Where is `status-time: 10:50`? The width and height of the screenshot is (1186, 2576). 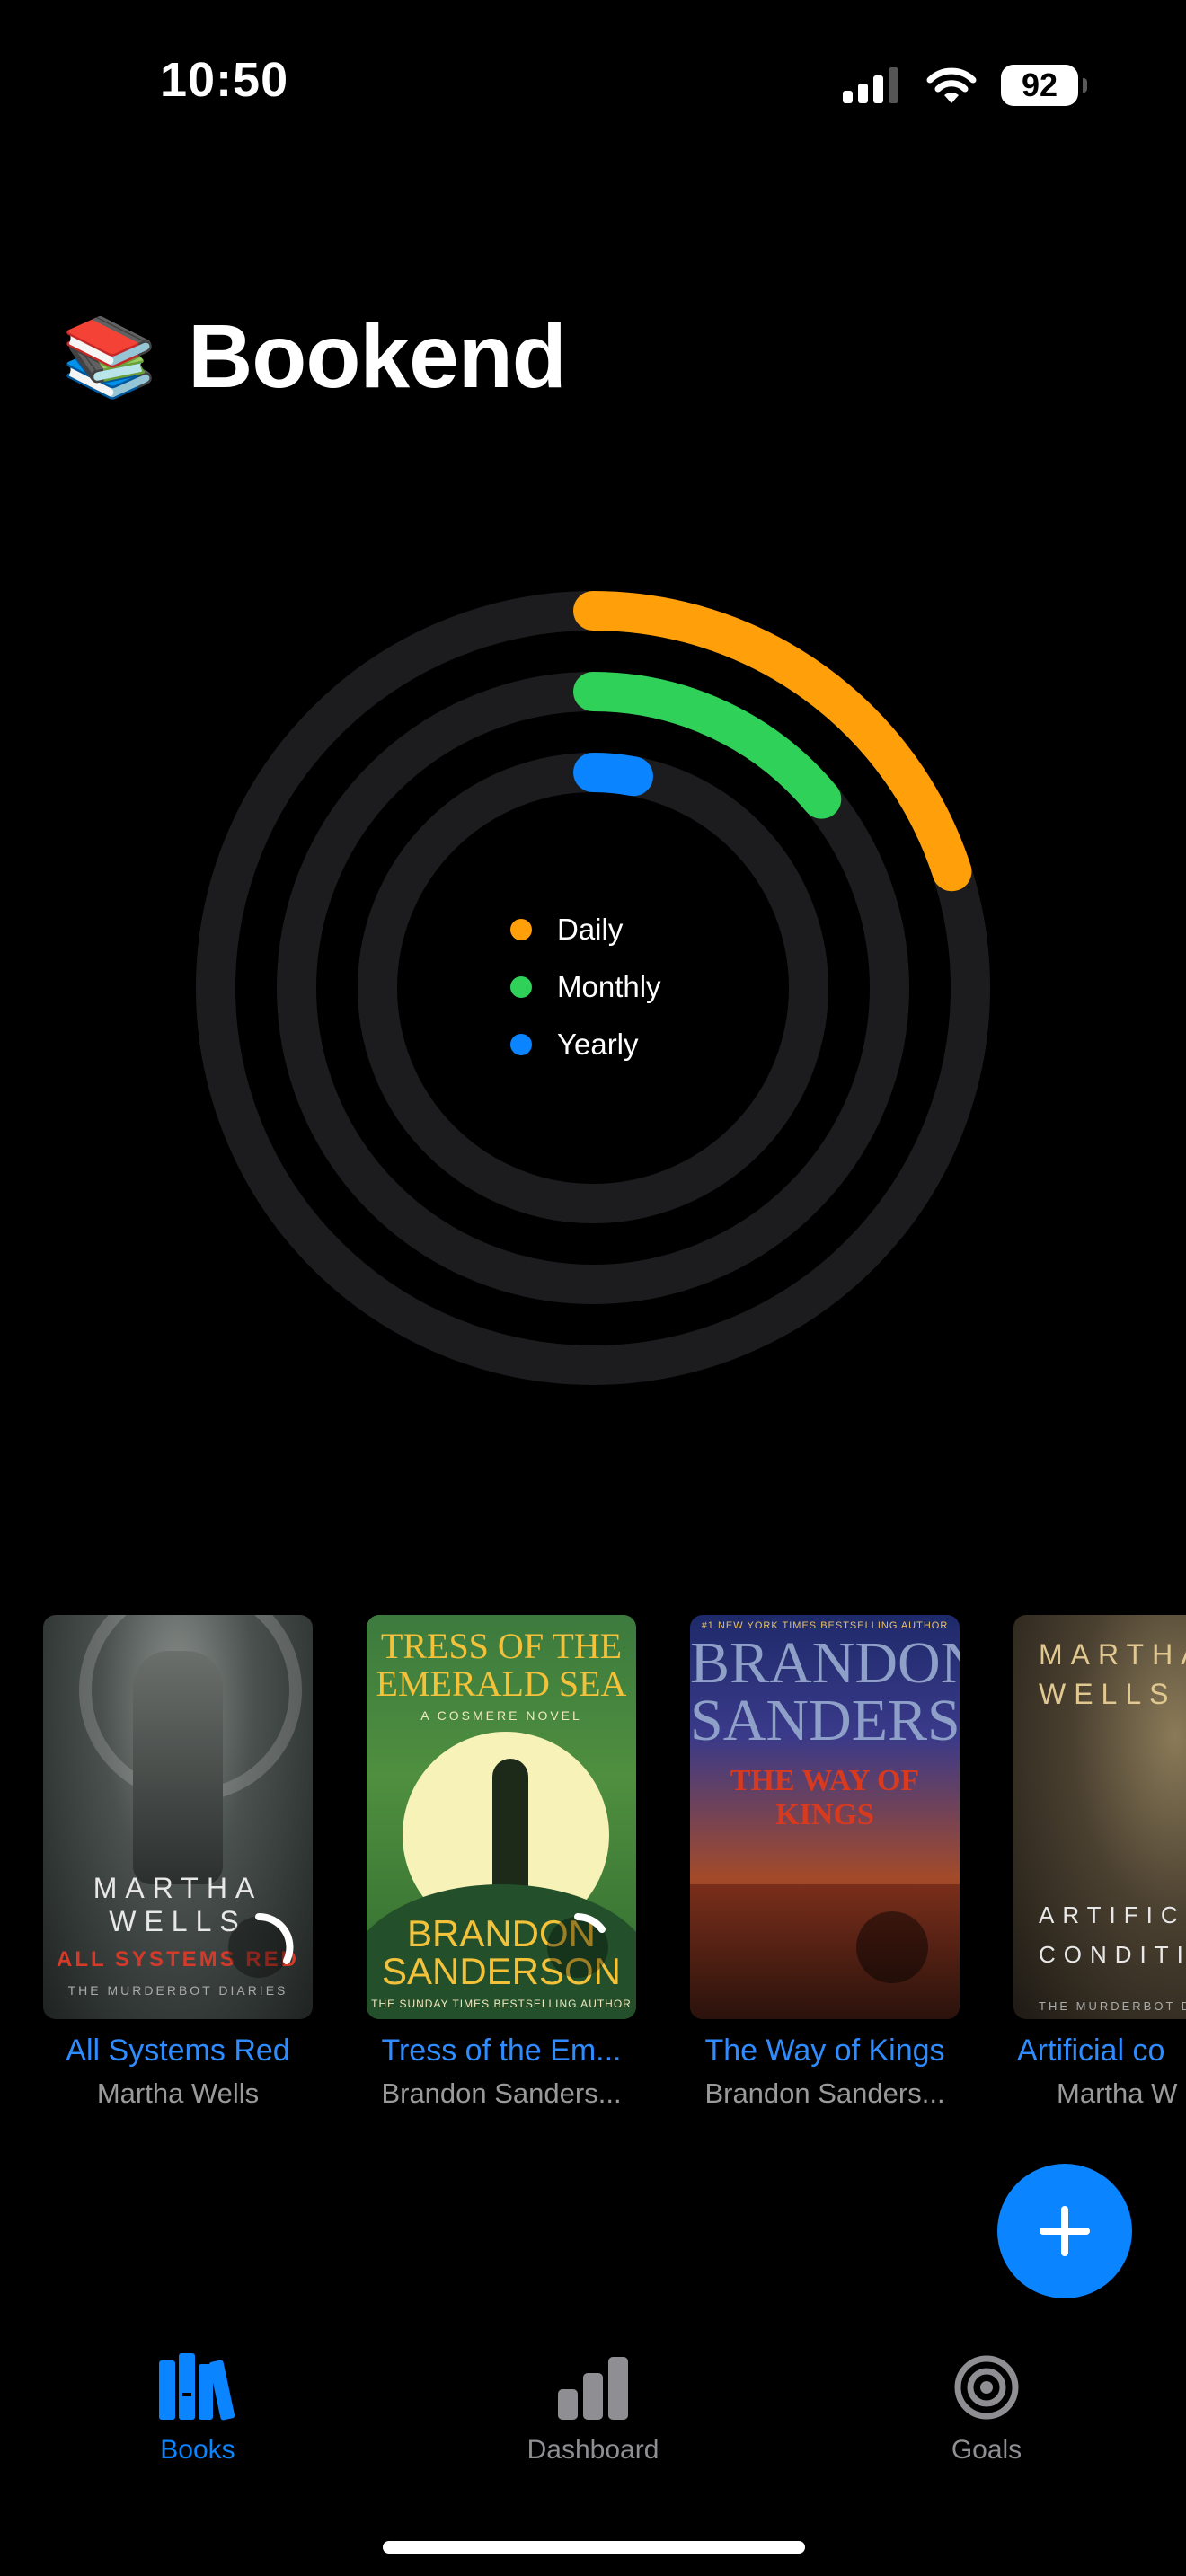 status-time: 10:50 is located at coordinates (224, 80).